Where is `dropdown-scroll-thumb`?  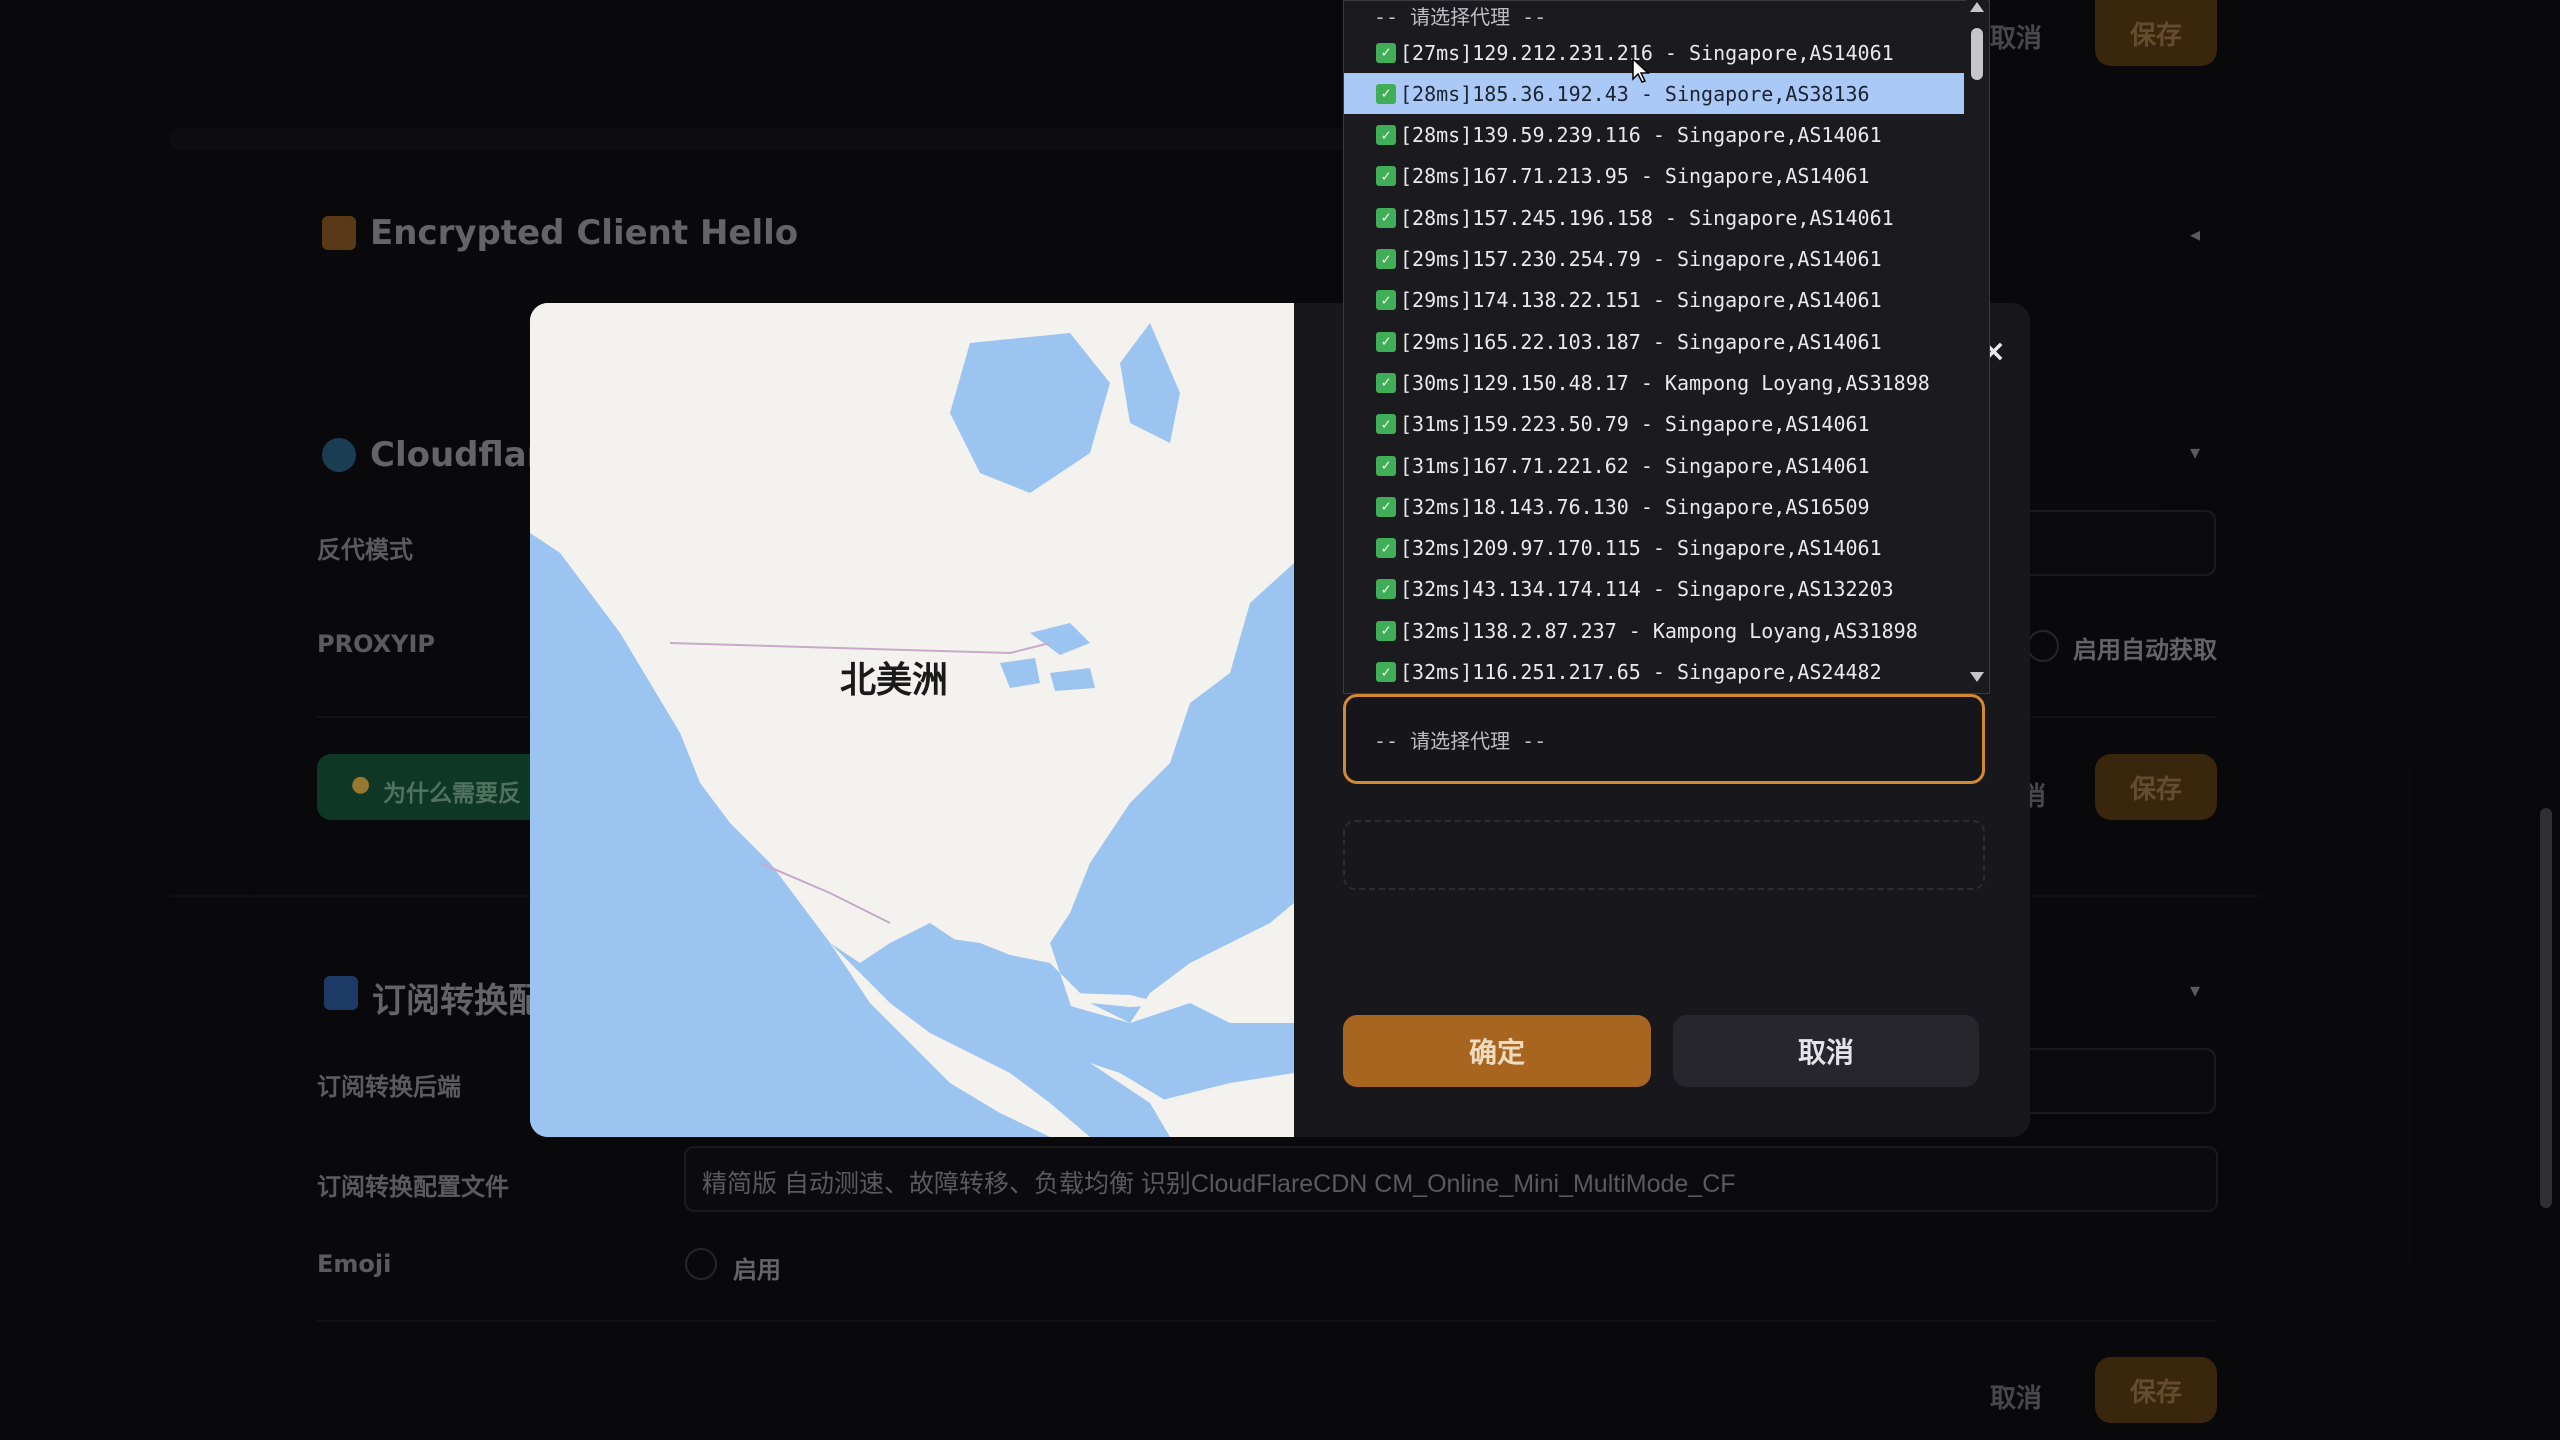 dropdown-scroll-thumb is located at coordinates (1977, 54).